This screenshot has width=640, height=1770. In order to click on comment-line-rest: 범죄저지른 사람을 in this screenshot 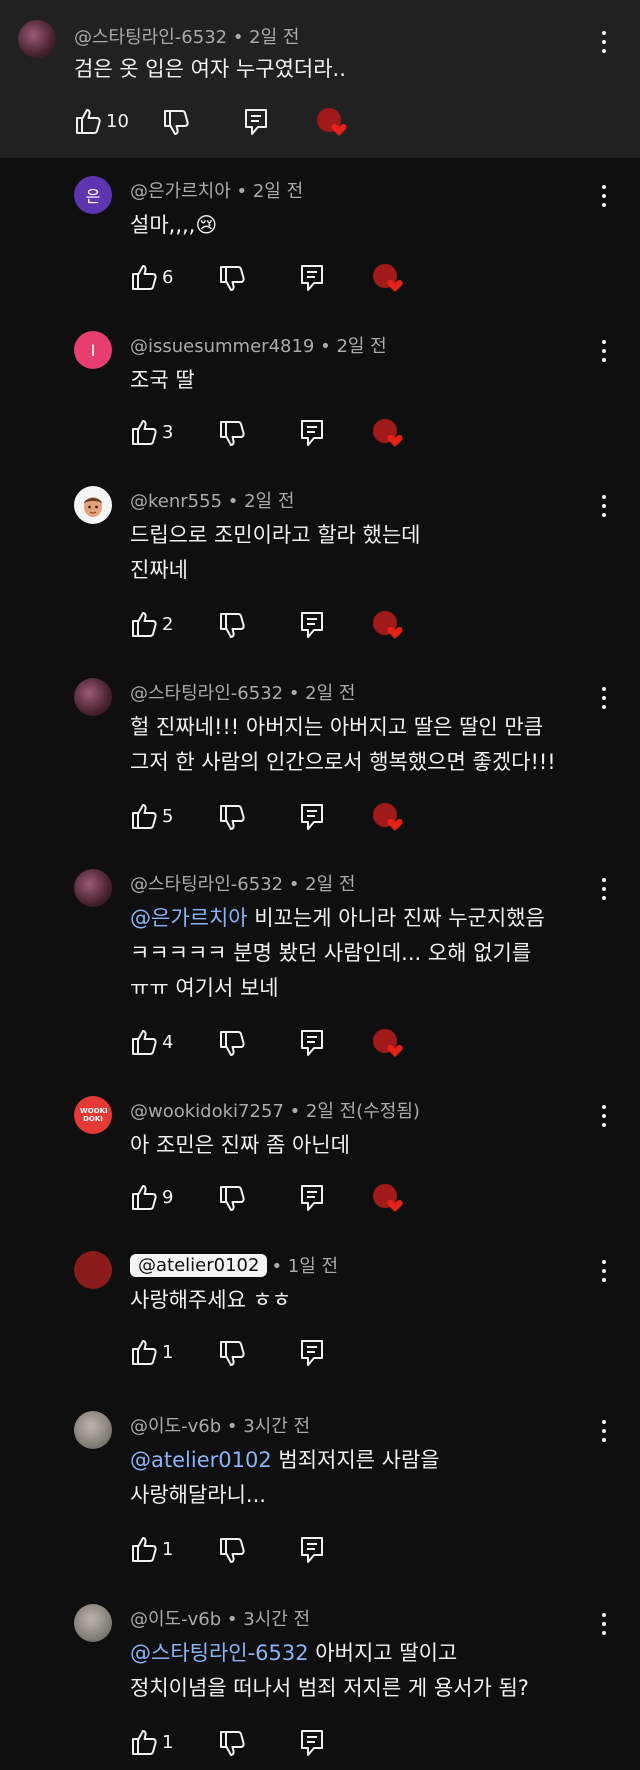, I will do `click(355, 1460)`.